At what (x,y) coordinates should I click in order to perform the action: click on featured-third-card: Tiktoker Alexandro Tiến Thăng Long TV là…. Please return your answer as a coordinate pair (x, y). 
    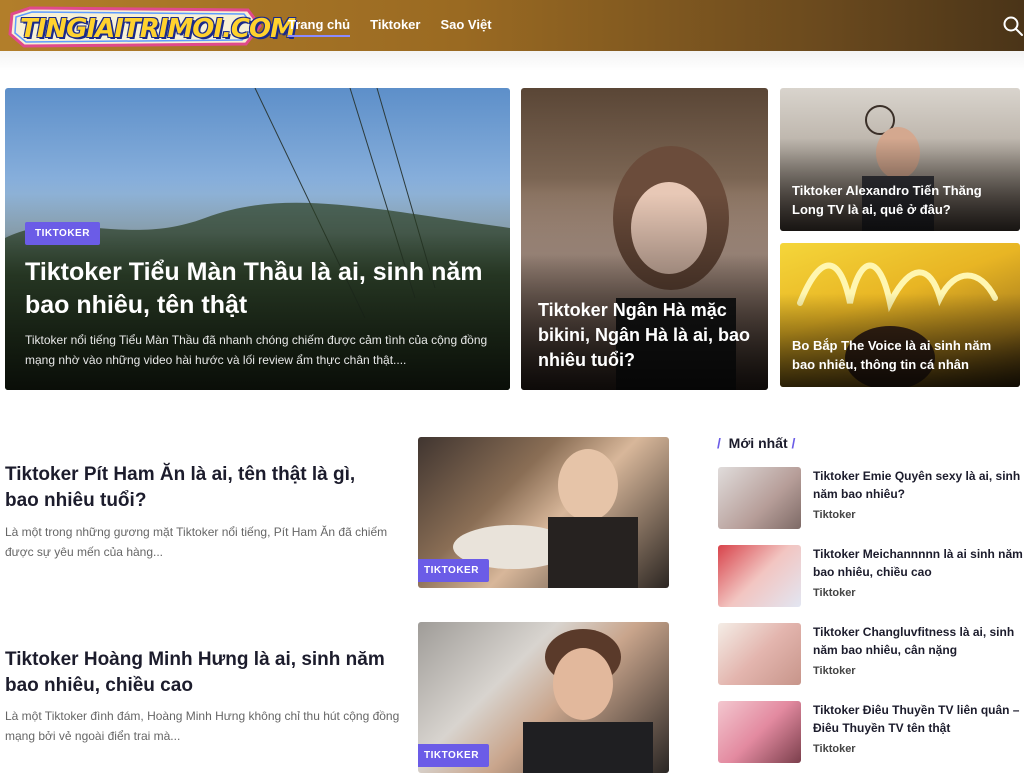
    Looking at the image, I should click on (900, 159).